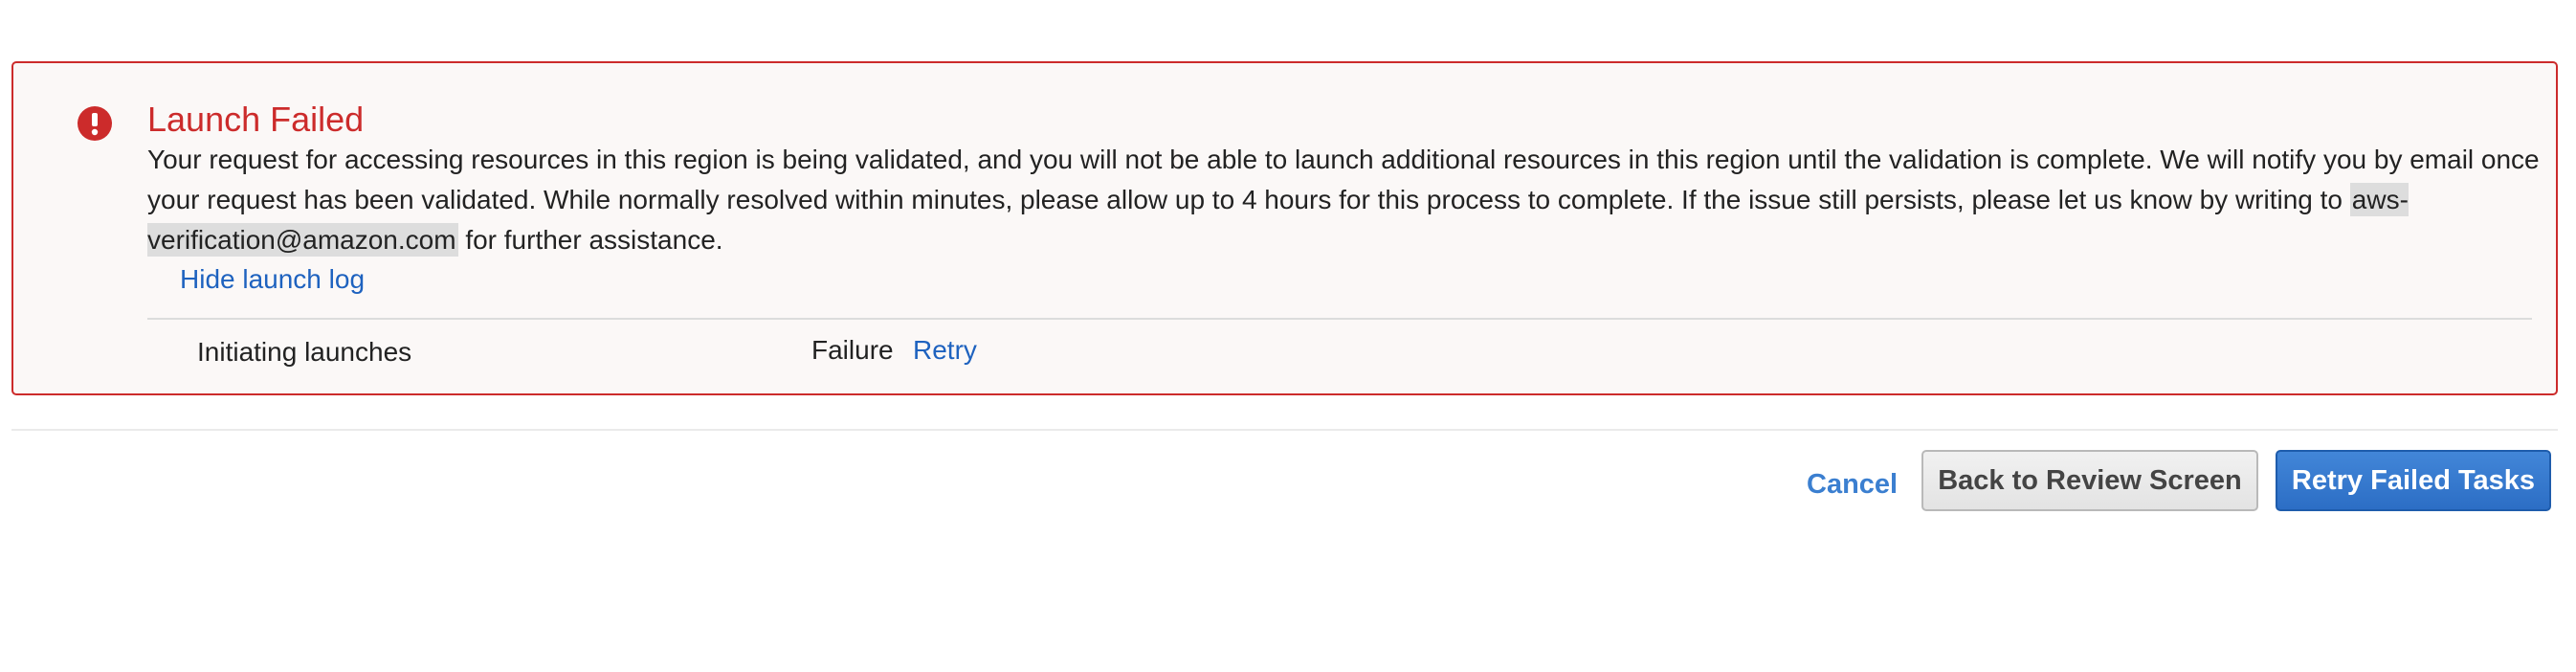 The image size is (2576, 672). What do you see at coordinates (2413, 481) in the screenshot?
I see `retry-failed-tasks-button: Retry Failed Tasks` at bounding box center [2413, 481].